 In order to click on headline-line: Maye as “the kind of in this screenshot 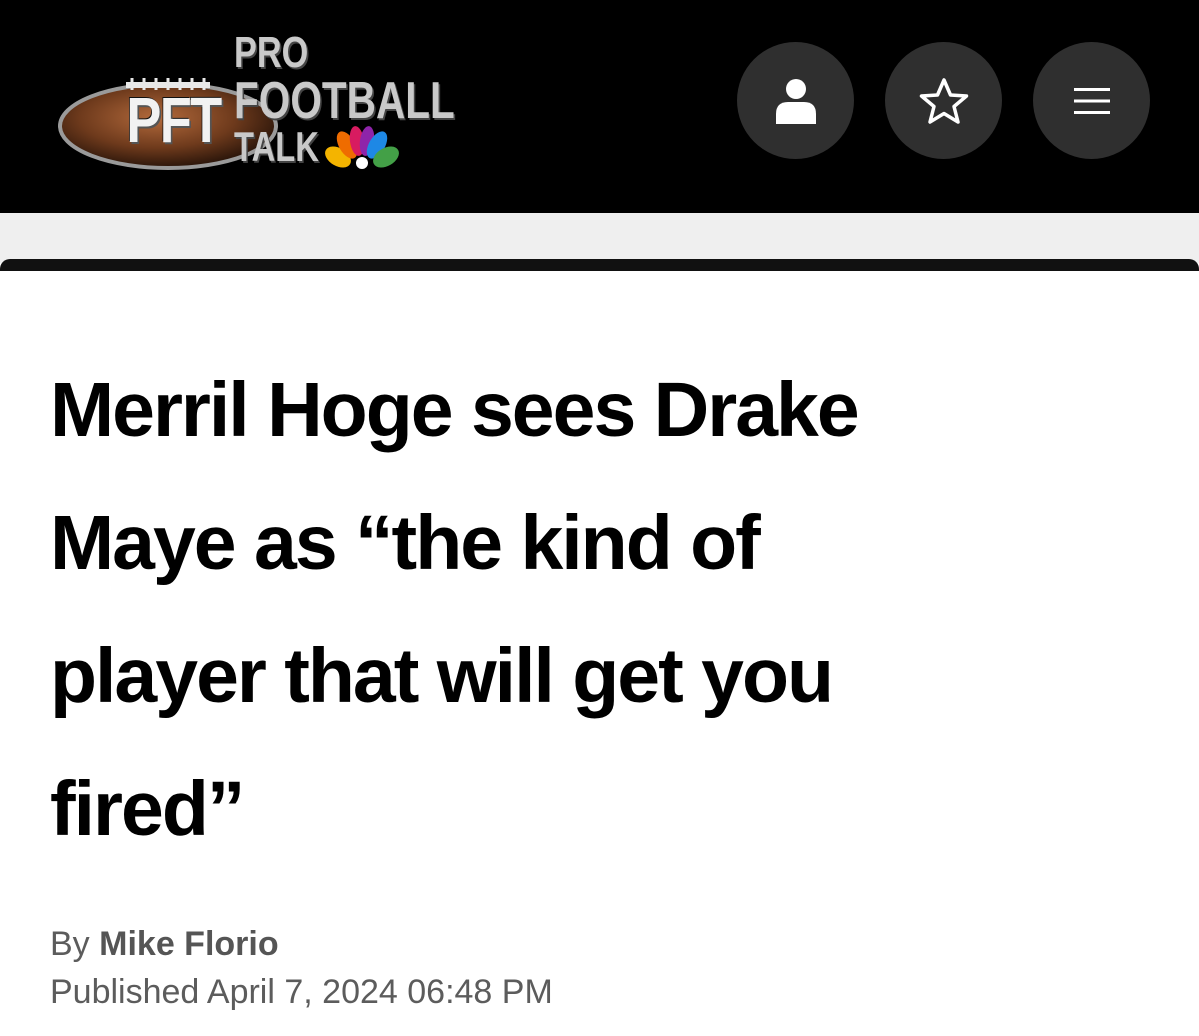, I will do `click(405, 543)`.